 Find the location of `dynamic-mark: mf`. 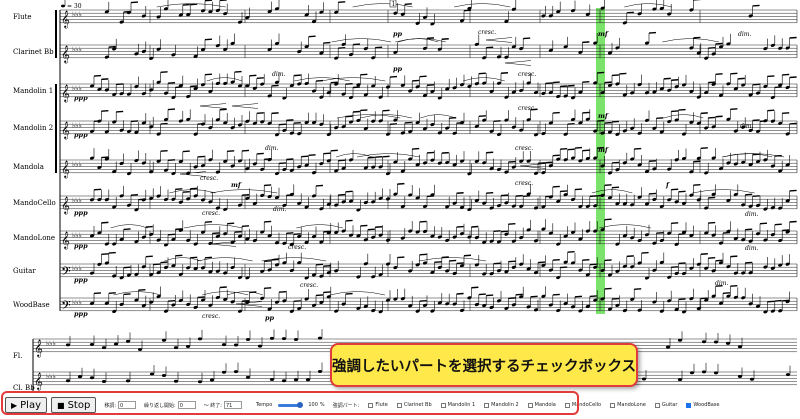

dynamic-mark: mf is located at coordinates (603, 34).